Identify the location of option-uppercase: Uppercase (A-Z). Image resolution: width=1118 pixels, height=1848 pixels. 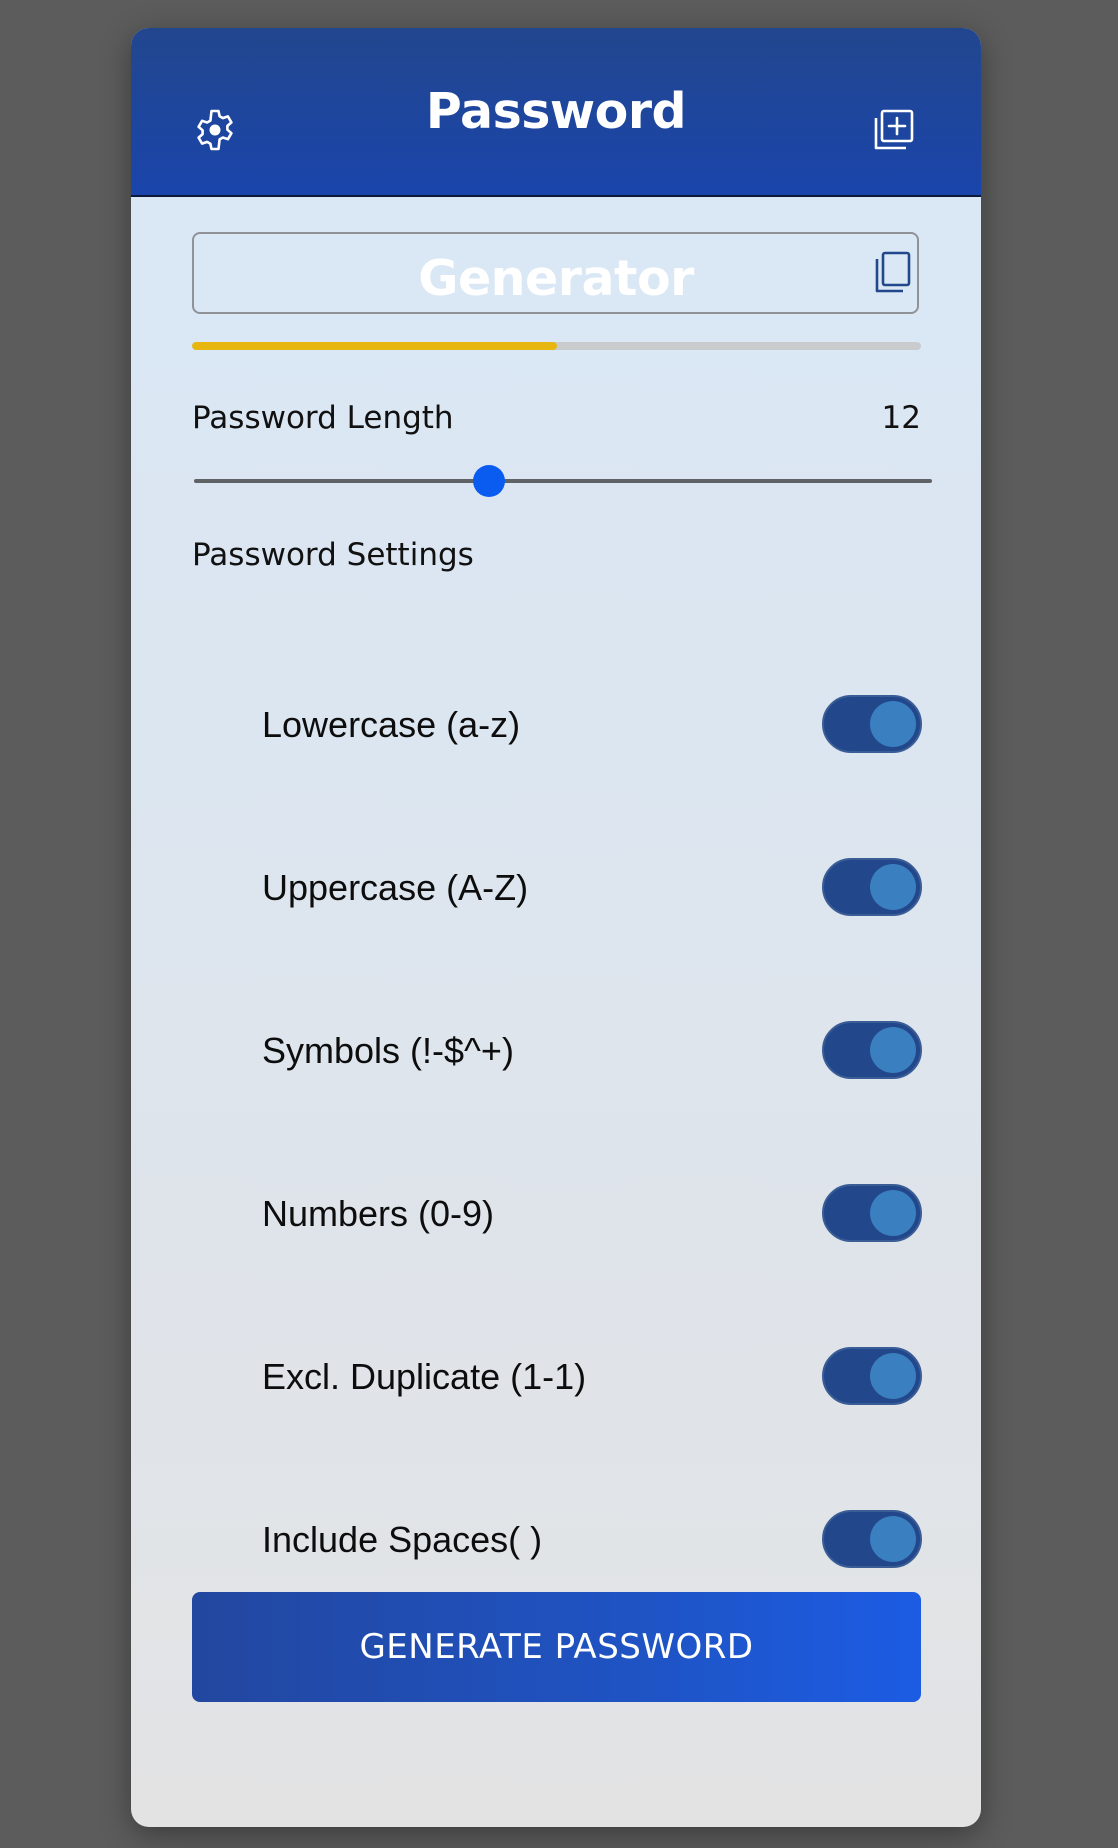
(592, 888).